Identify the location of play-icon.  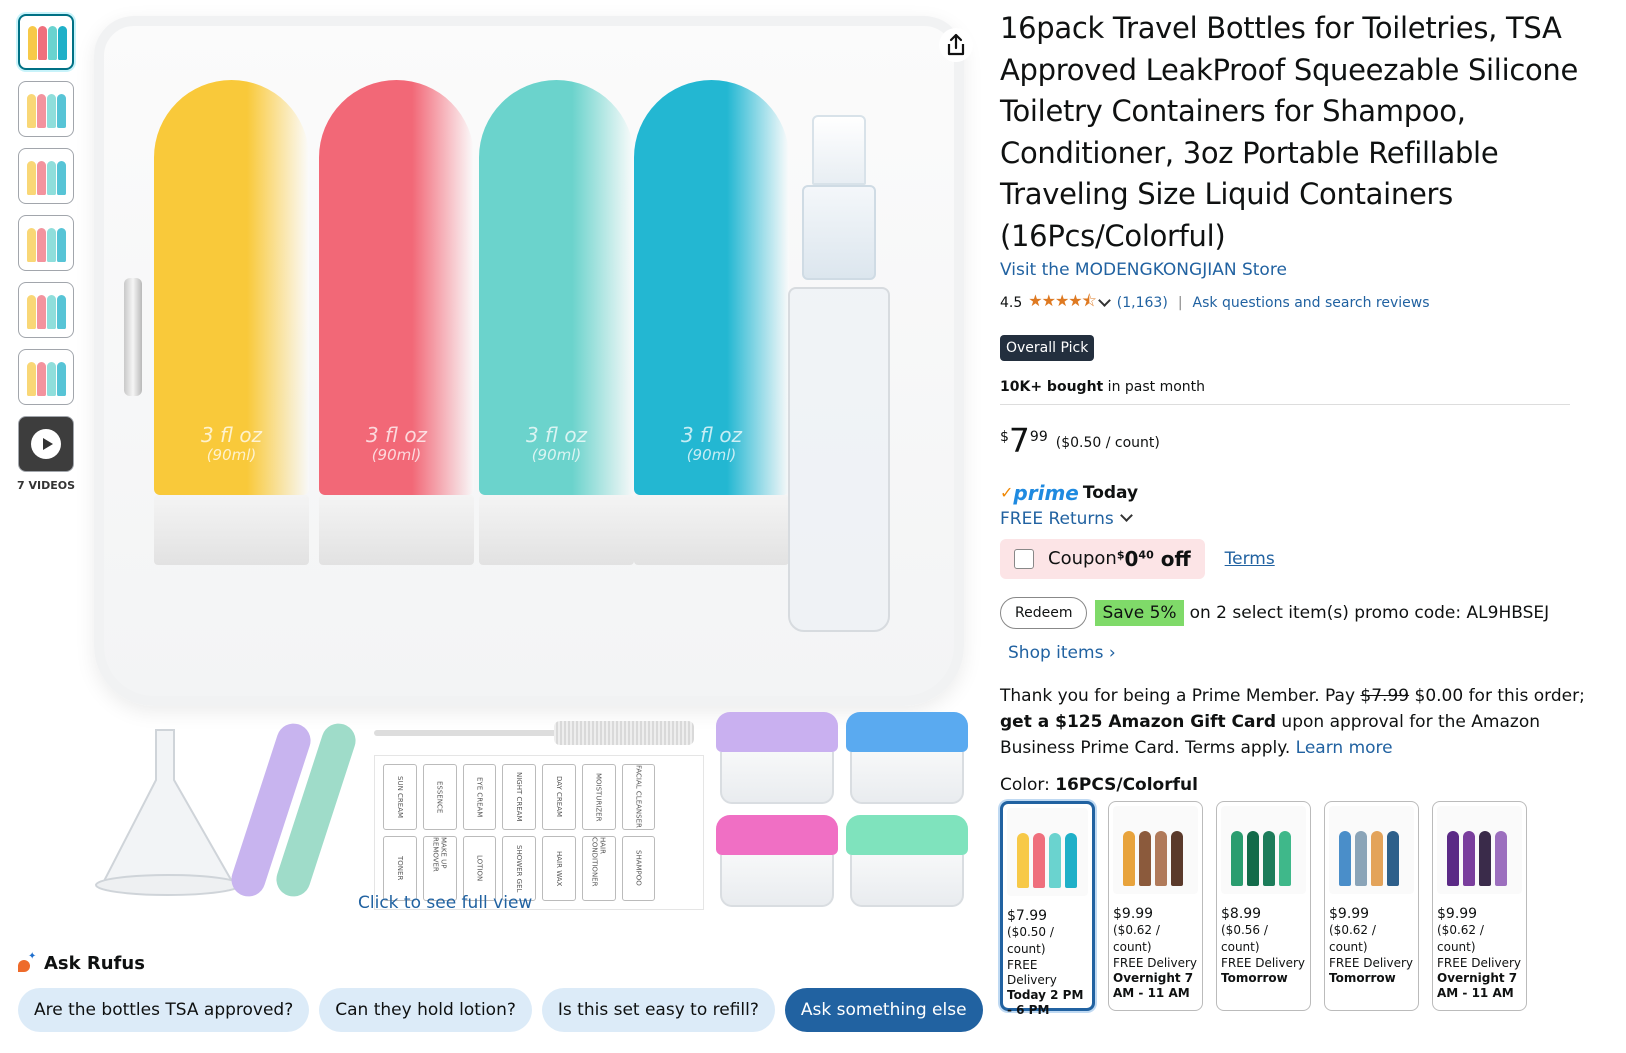
(46, 444).